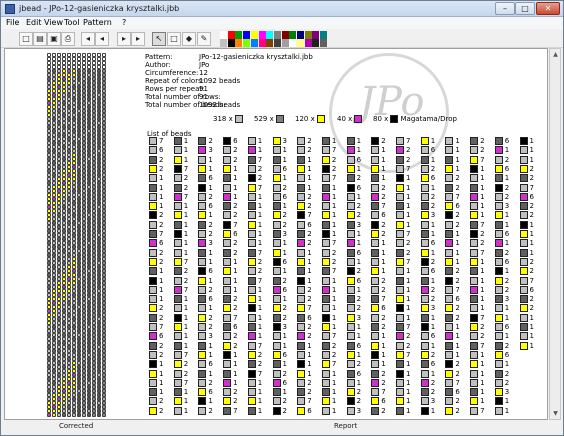  I want to click on menu-pattern: Pattern, so click(97, 22).